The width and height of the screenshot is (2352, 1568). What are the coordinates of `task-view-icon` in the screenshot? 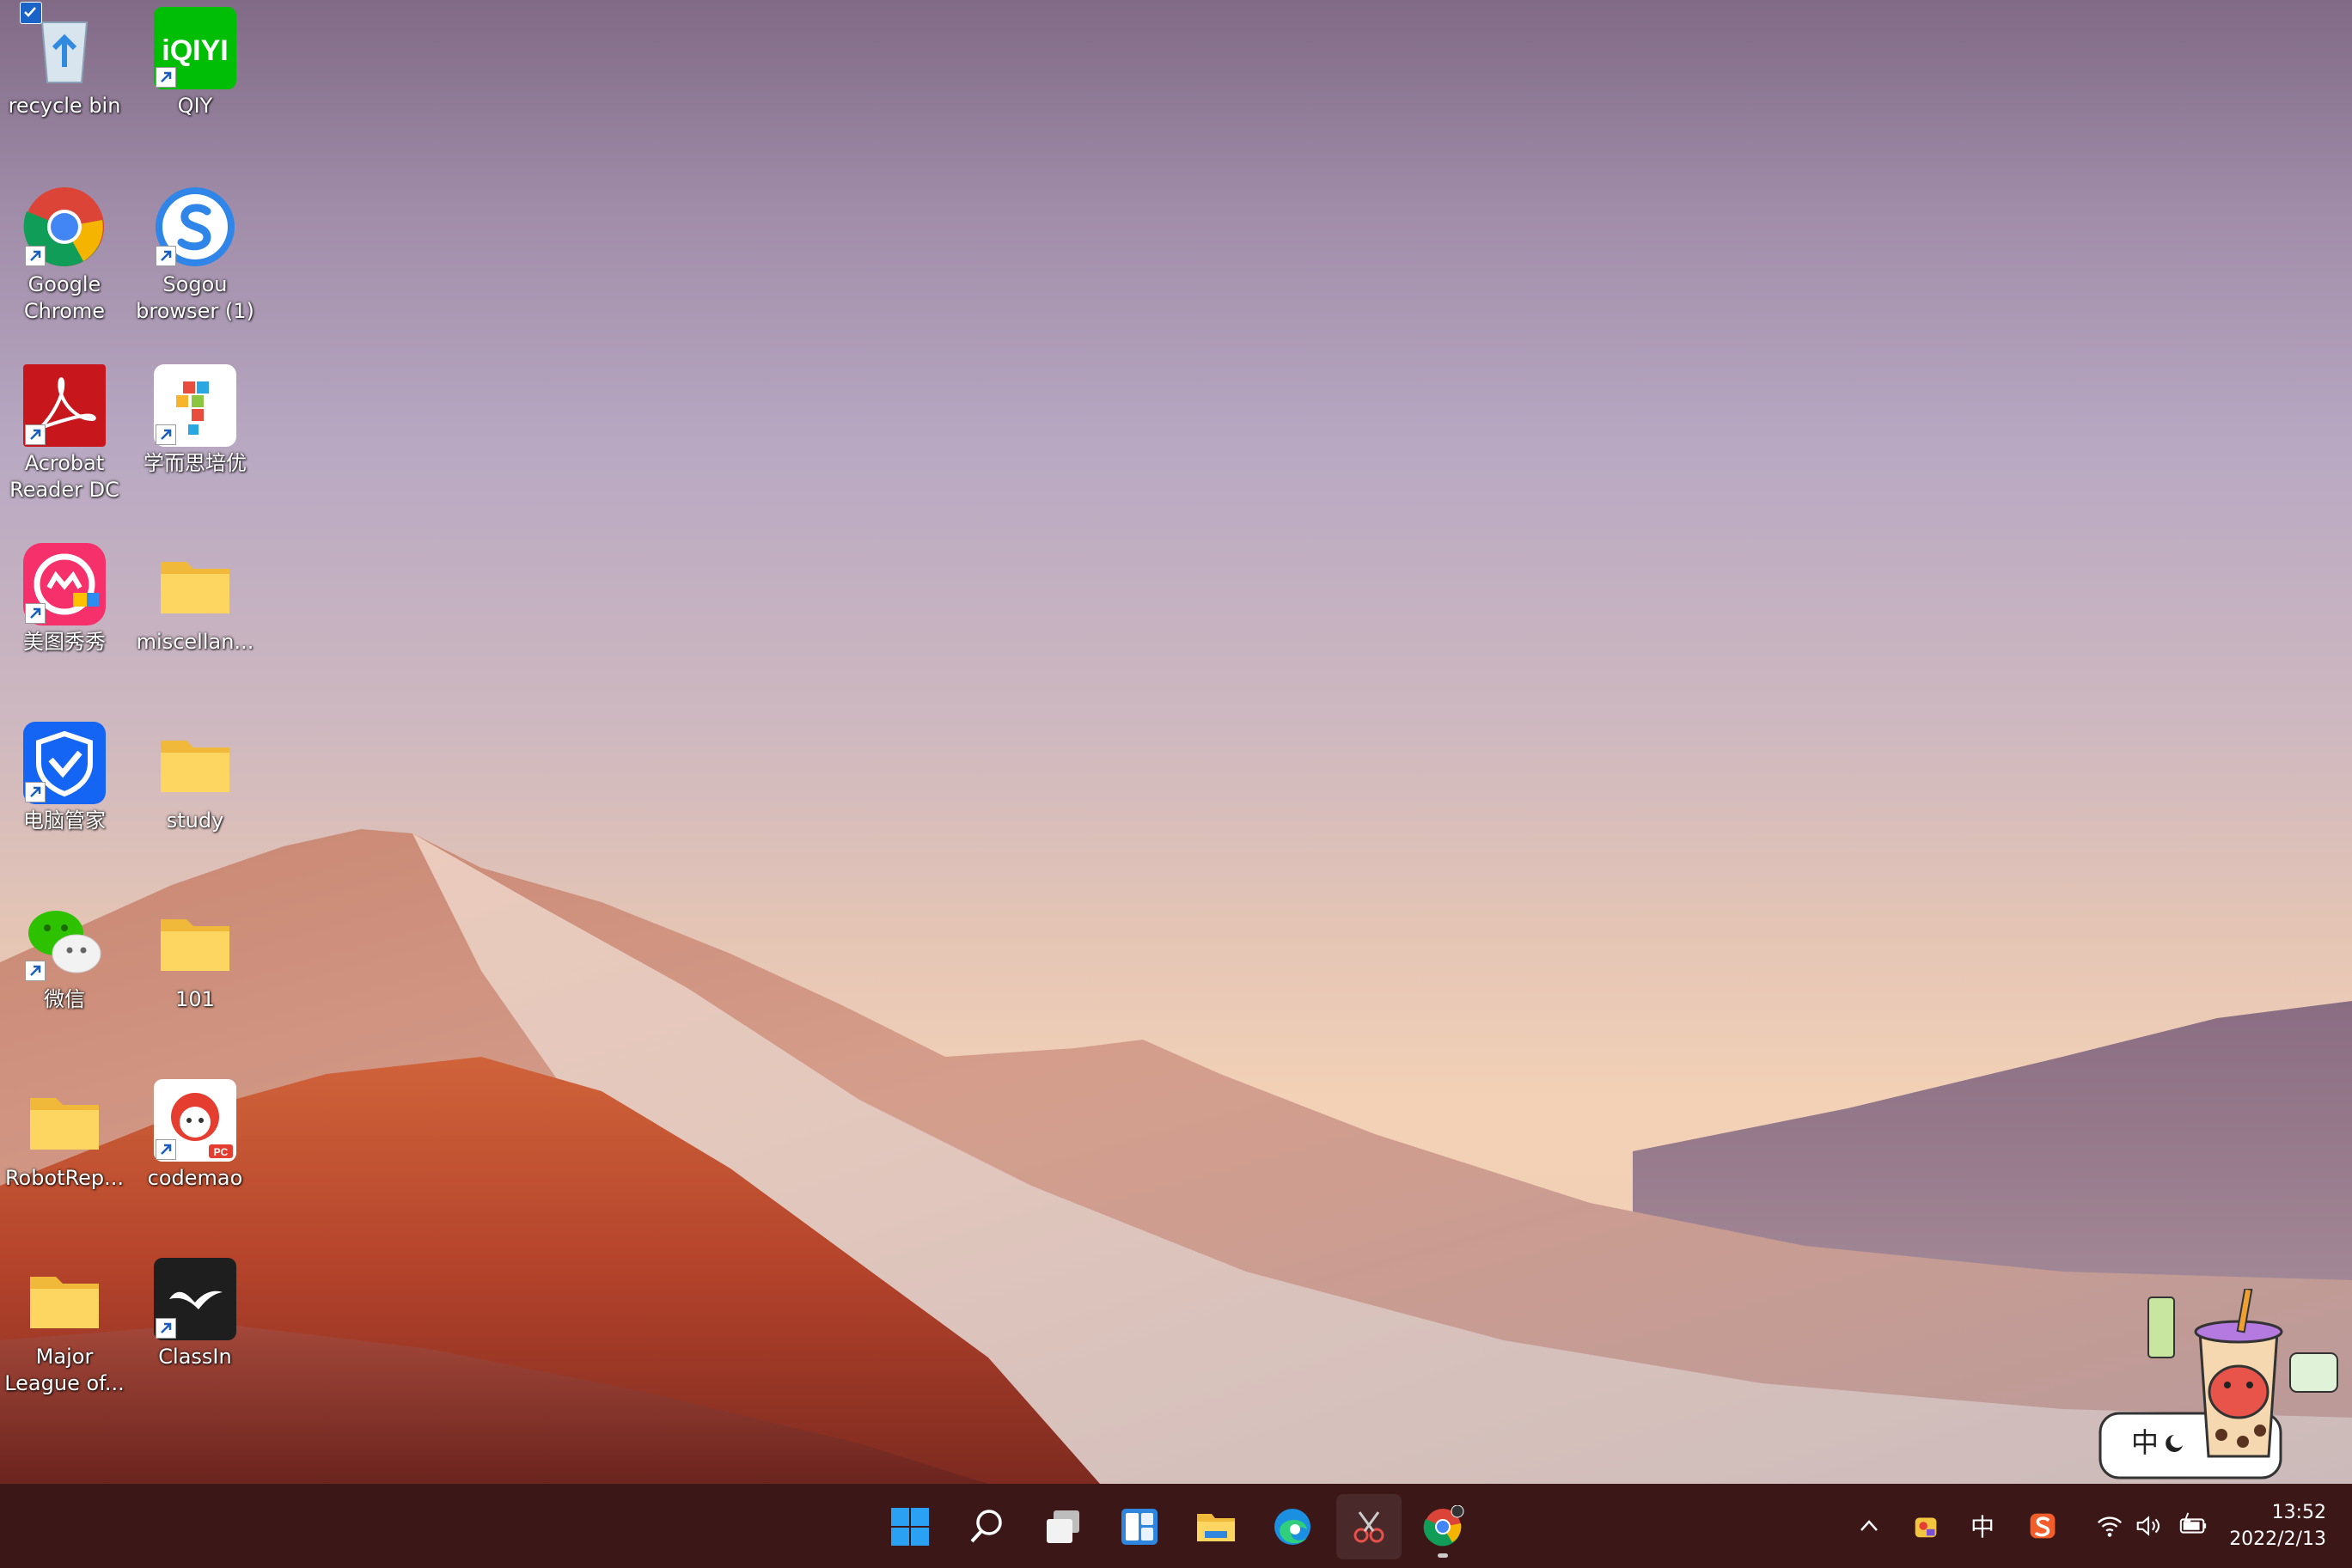 It's located at (1063, 1526).